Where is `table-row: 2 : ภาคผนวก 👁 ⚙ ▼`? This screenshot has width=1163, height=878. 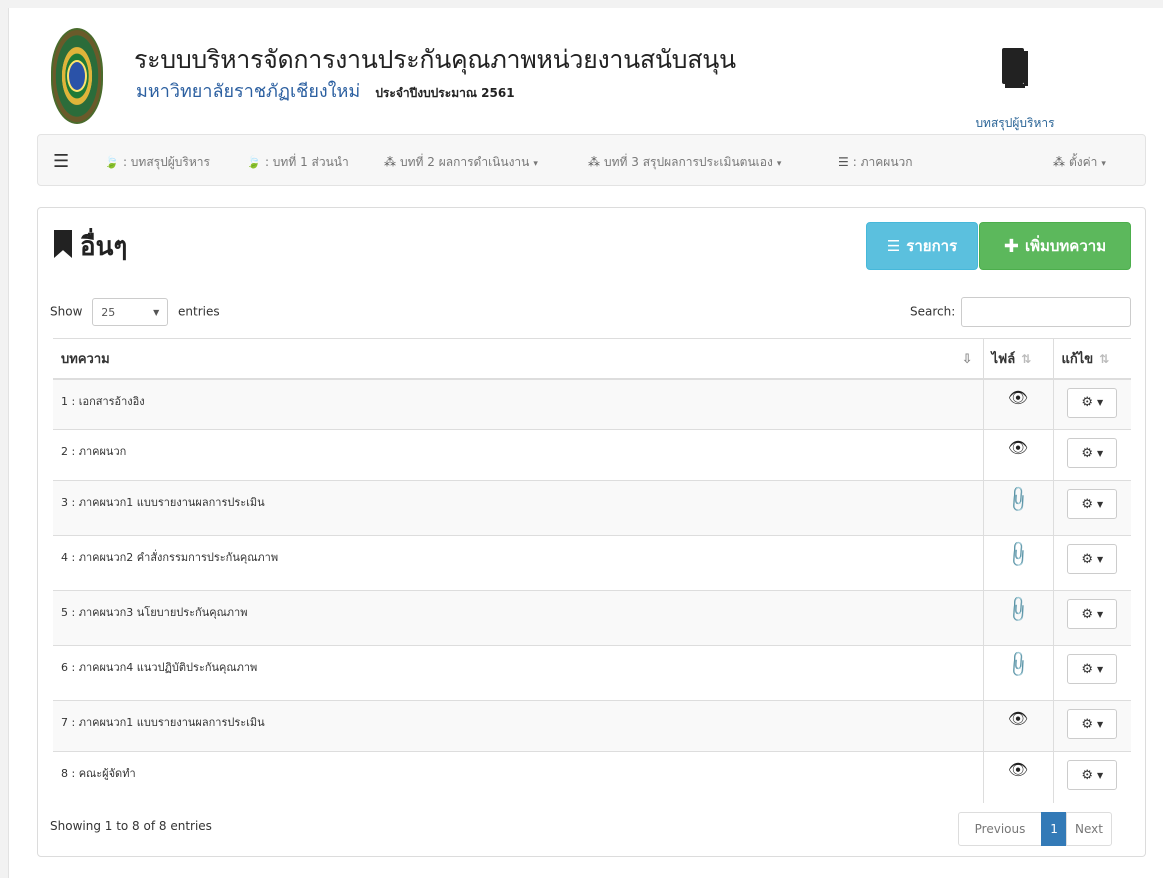
table-row: 2 : ภาคผนวก 👁 ⚙ ▼ is located at coordinates (592, 455).